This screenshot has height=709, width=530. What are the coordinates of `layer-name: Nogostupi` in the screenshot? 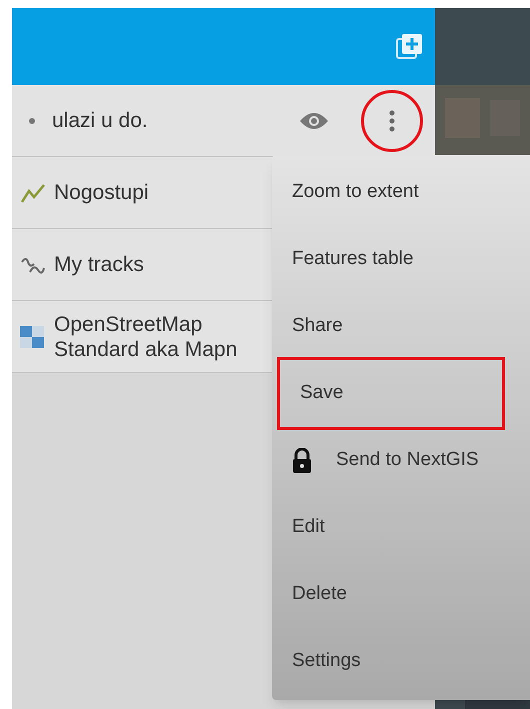 It's located at (101, 192).